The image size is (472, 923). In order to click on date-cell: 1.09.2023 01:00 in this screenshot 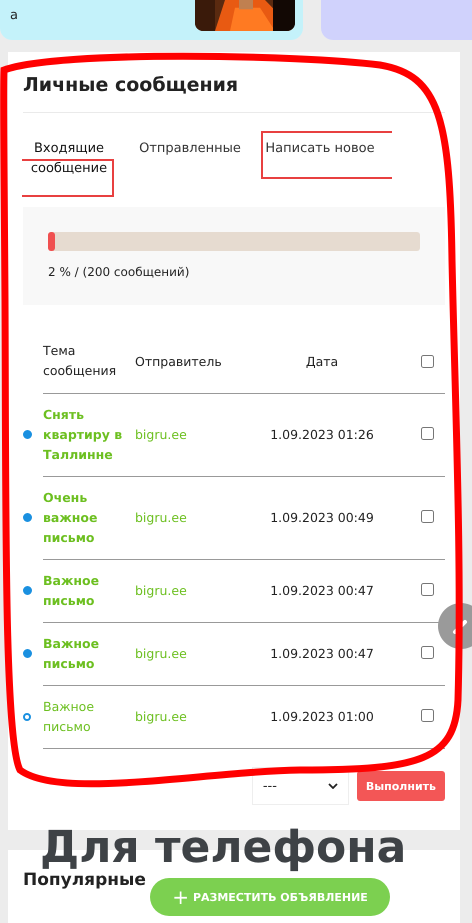, I will do `click(322, 716)`.